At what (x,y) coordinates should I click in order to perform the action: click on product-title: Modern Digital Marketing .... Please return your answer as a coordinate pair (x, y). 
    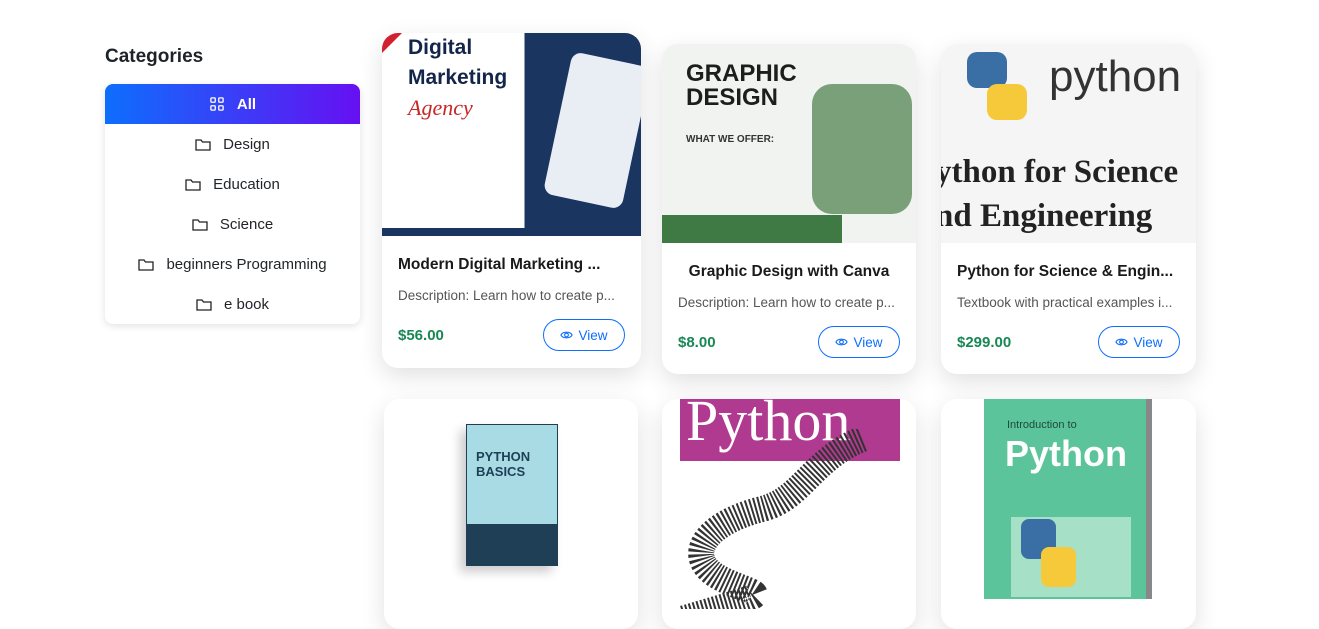
    Looking at the image, I should click on (511, 265).